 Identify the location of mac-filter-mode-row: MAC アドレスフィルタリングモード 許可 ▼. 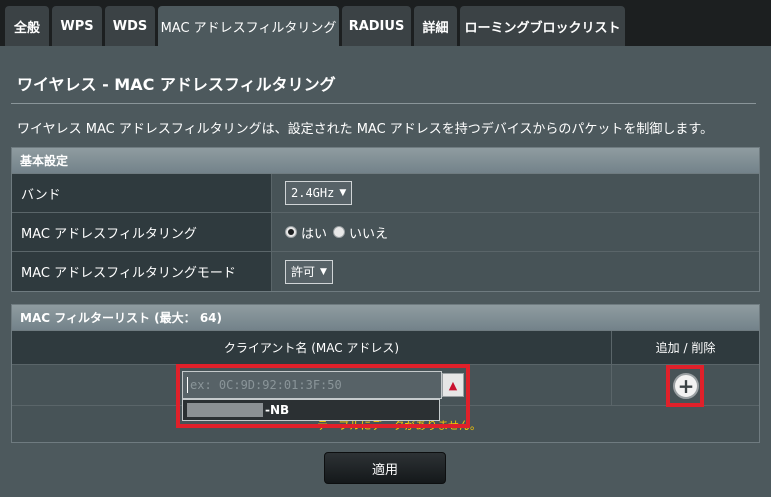
(385, 271).